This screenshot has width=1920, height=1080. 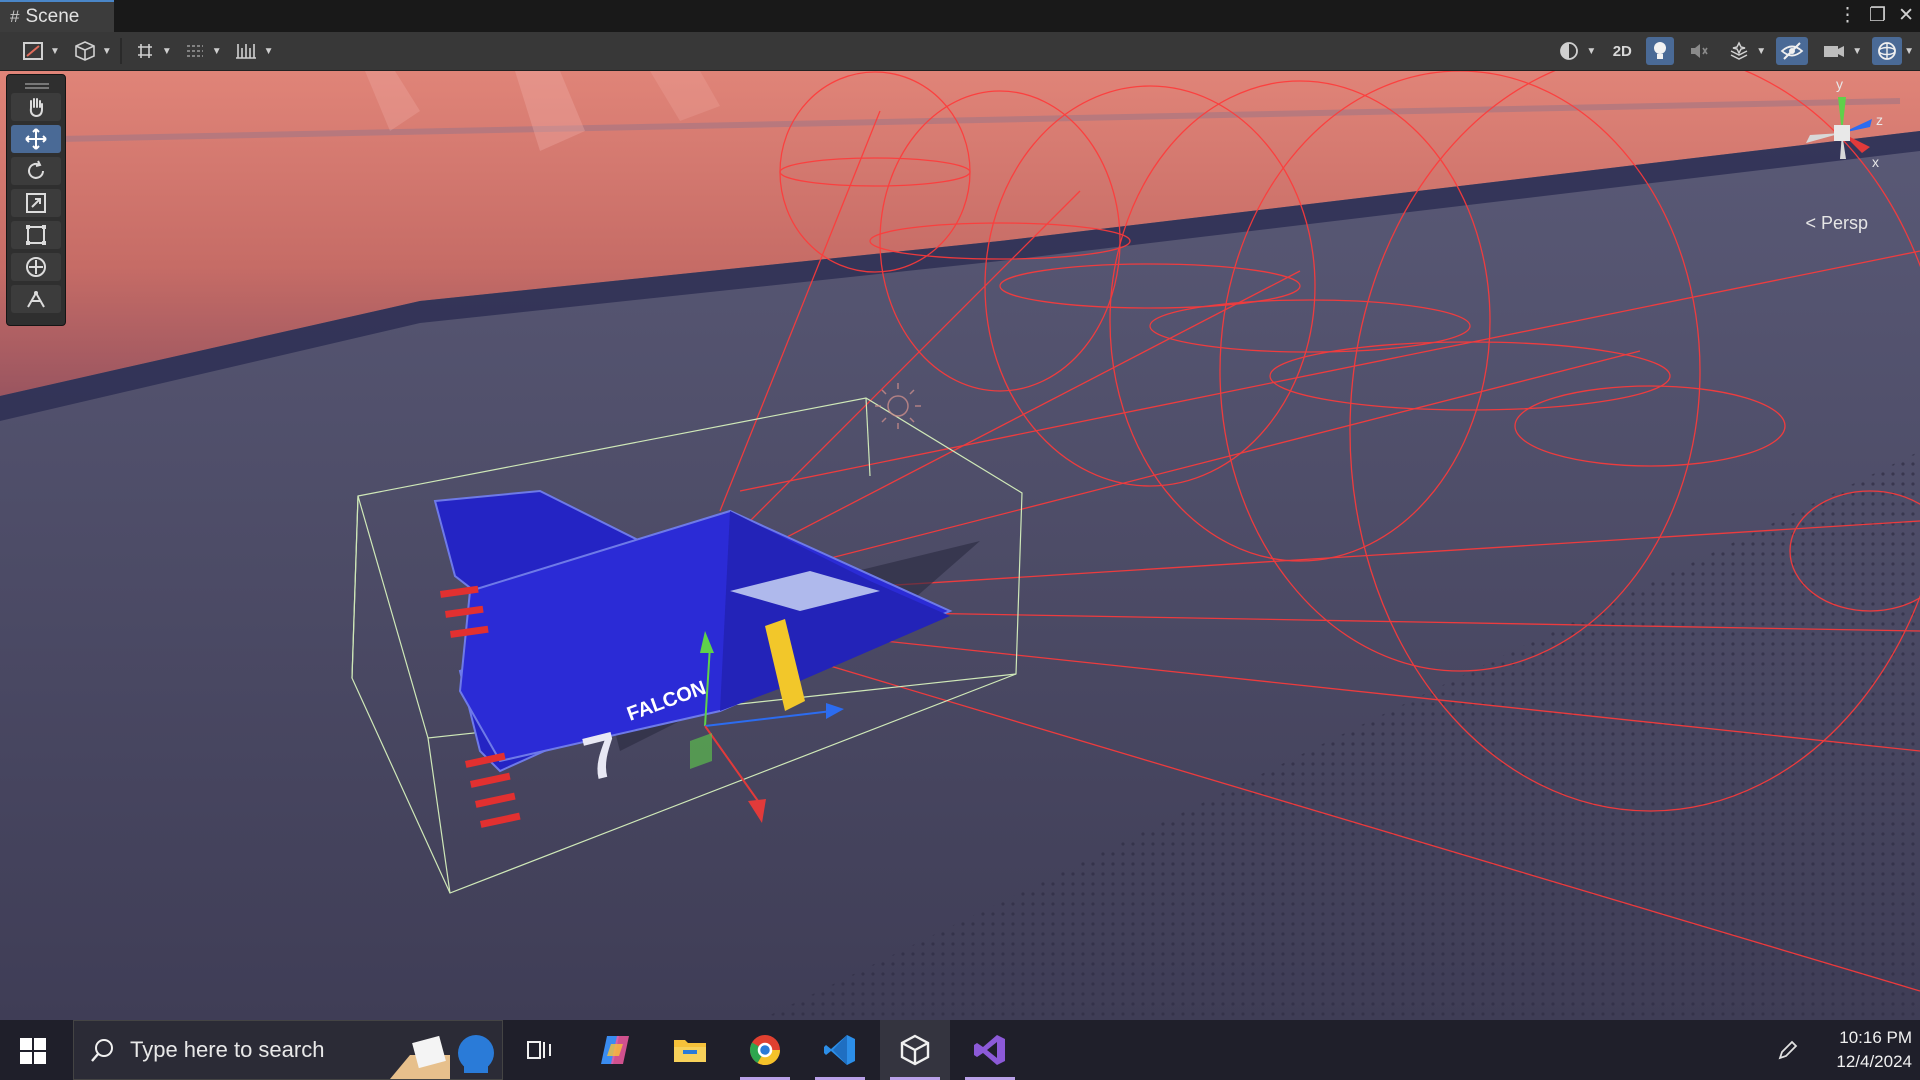 I want to click on visual-studio-icon, so click(x=989, y=1050).